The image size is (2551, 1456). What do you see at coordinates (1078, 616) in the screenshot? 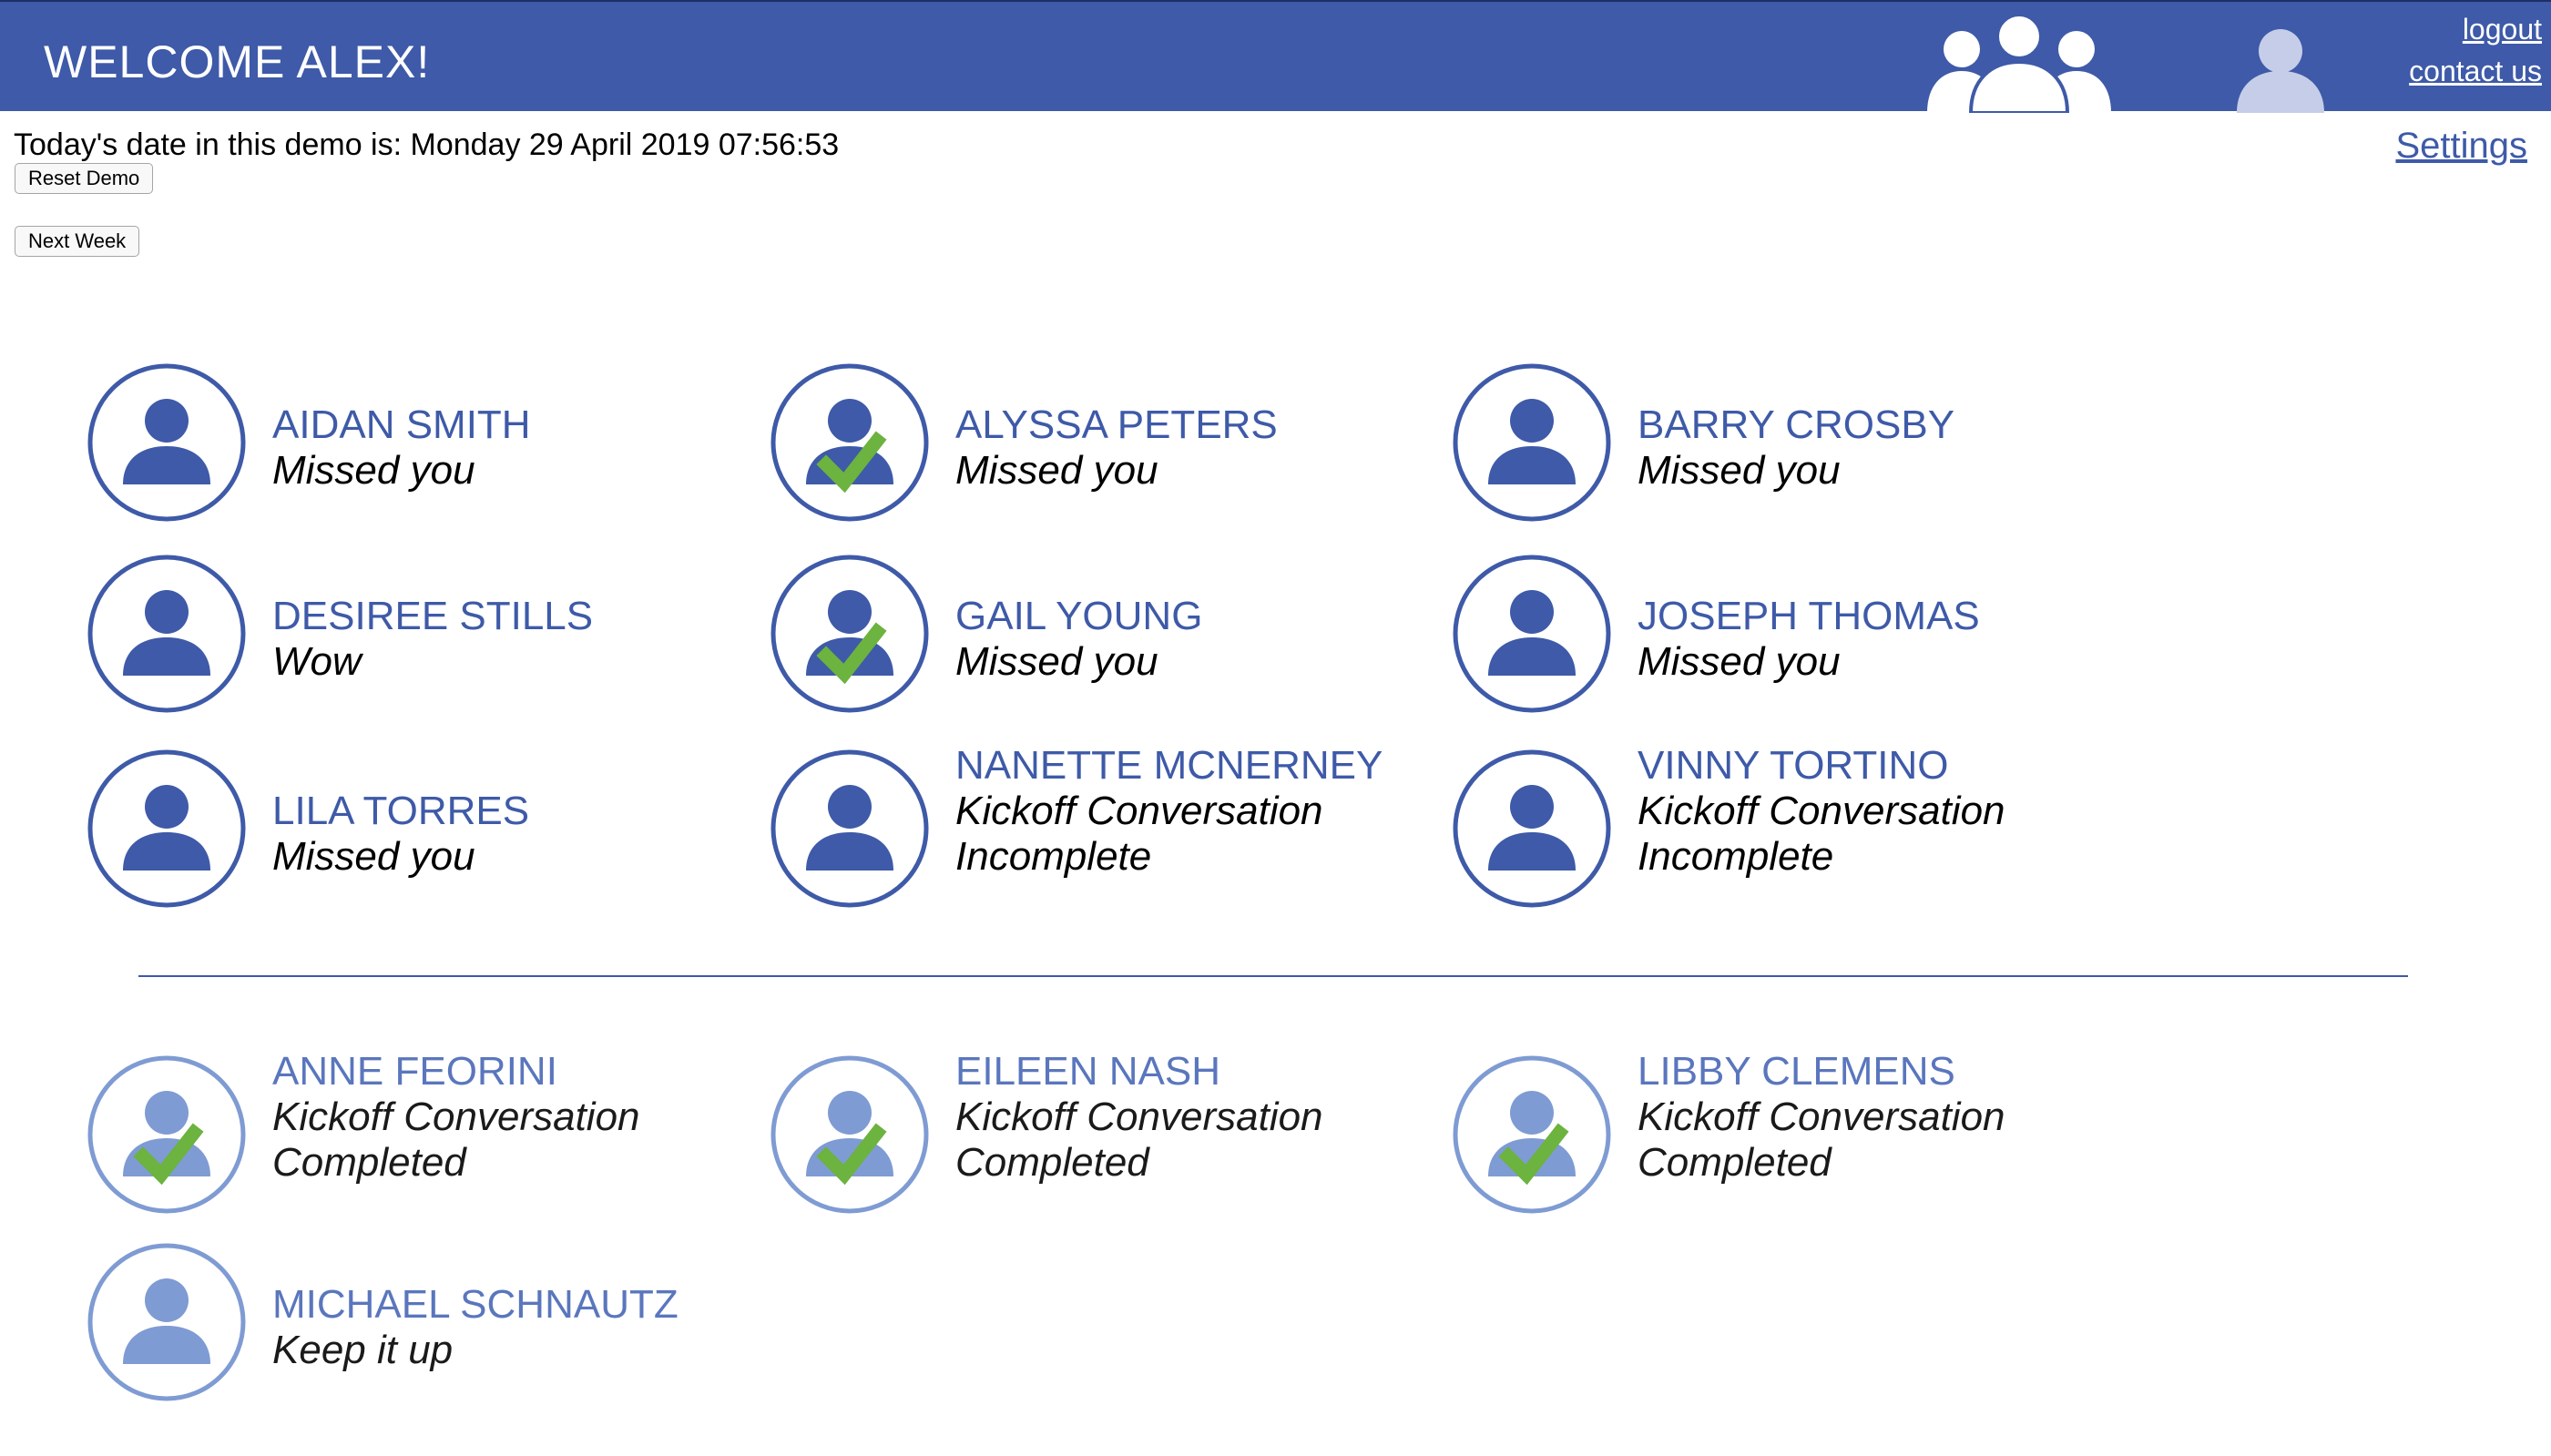
I see `person-name: GAIL YOUNG` at bounding box center [1078, 616].